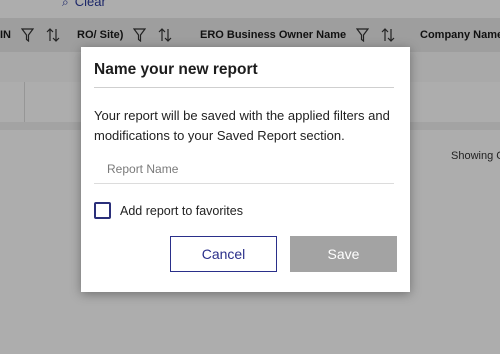  I want to click on cancel-button: Cancel, so click(223, 254).